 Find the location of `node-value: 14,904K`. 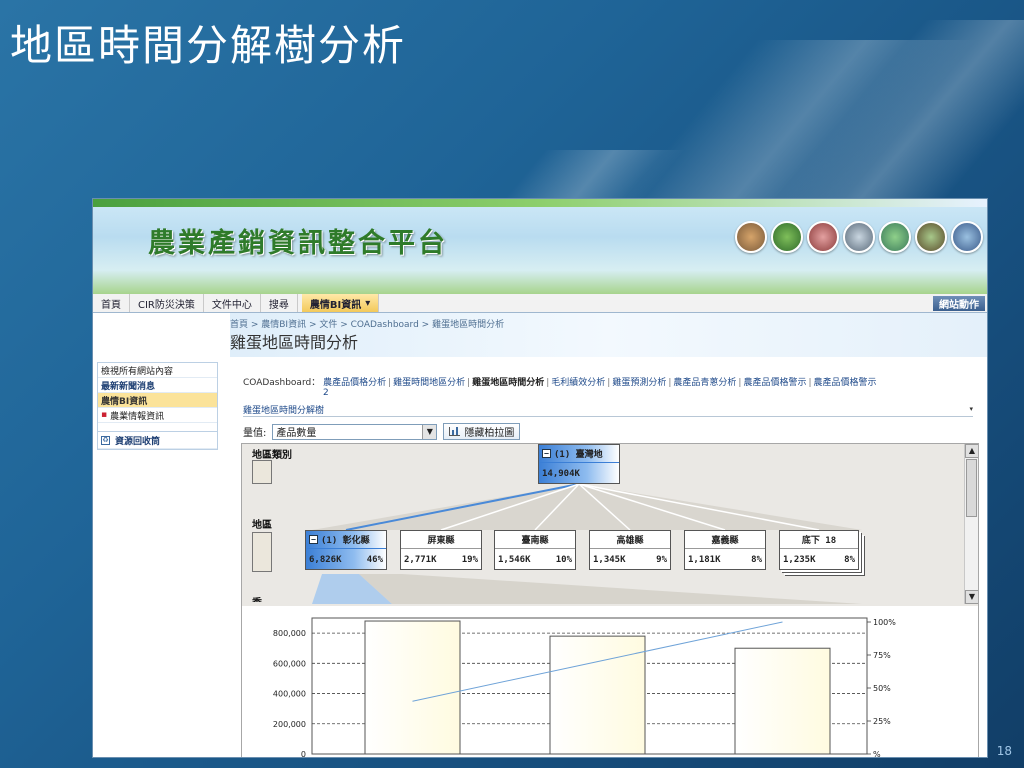

node-value: 14,904K is located at coordinates (561, 473).